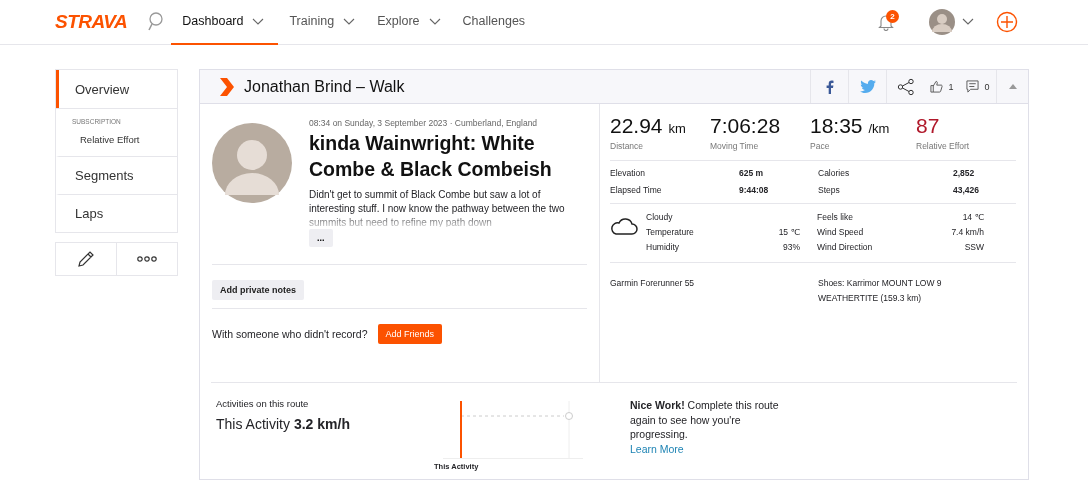 This screenshot has height=485, width=1088. I want to click on weather-value: 15 ℃, so click(788, 232).